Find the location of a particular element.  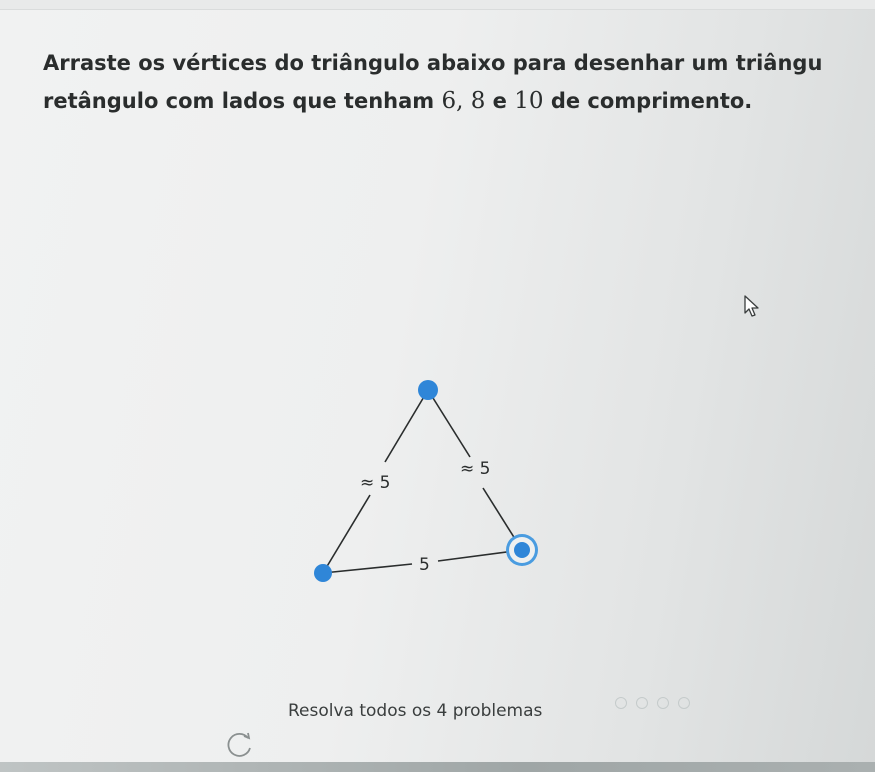

side-right-edge-upper is located at coordinates (449, 423).